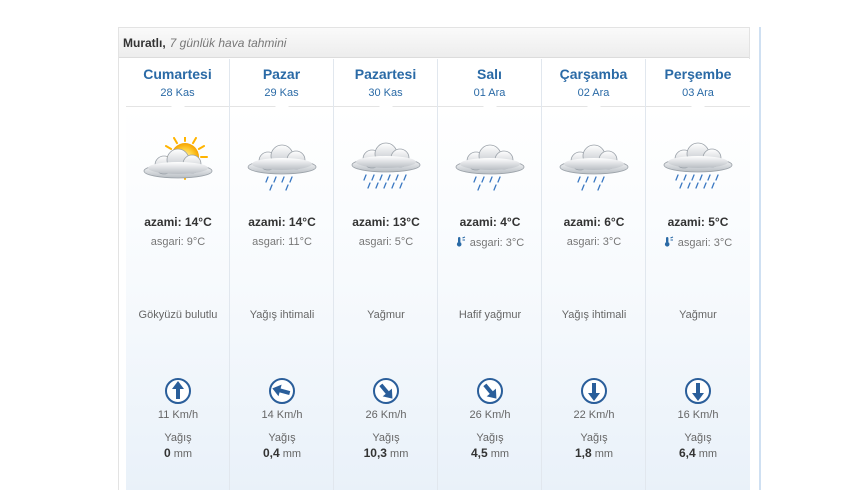 The image size is (865, 490). Describe the element at coordinates (385, 93) in the screenshot. I see `day-date: 30 Kas` at that location.